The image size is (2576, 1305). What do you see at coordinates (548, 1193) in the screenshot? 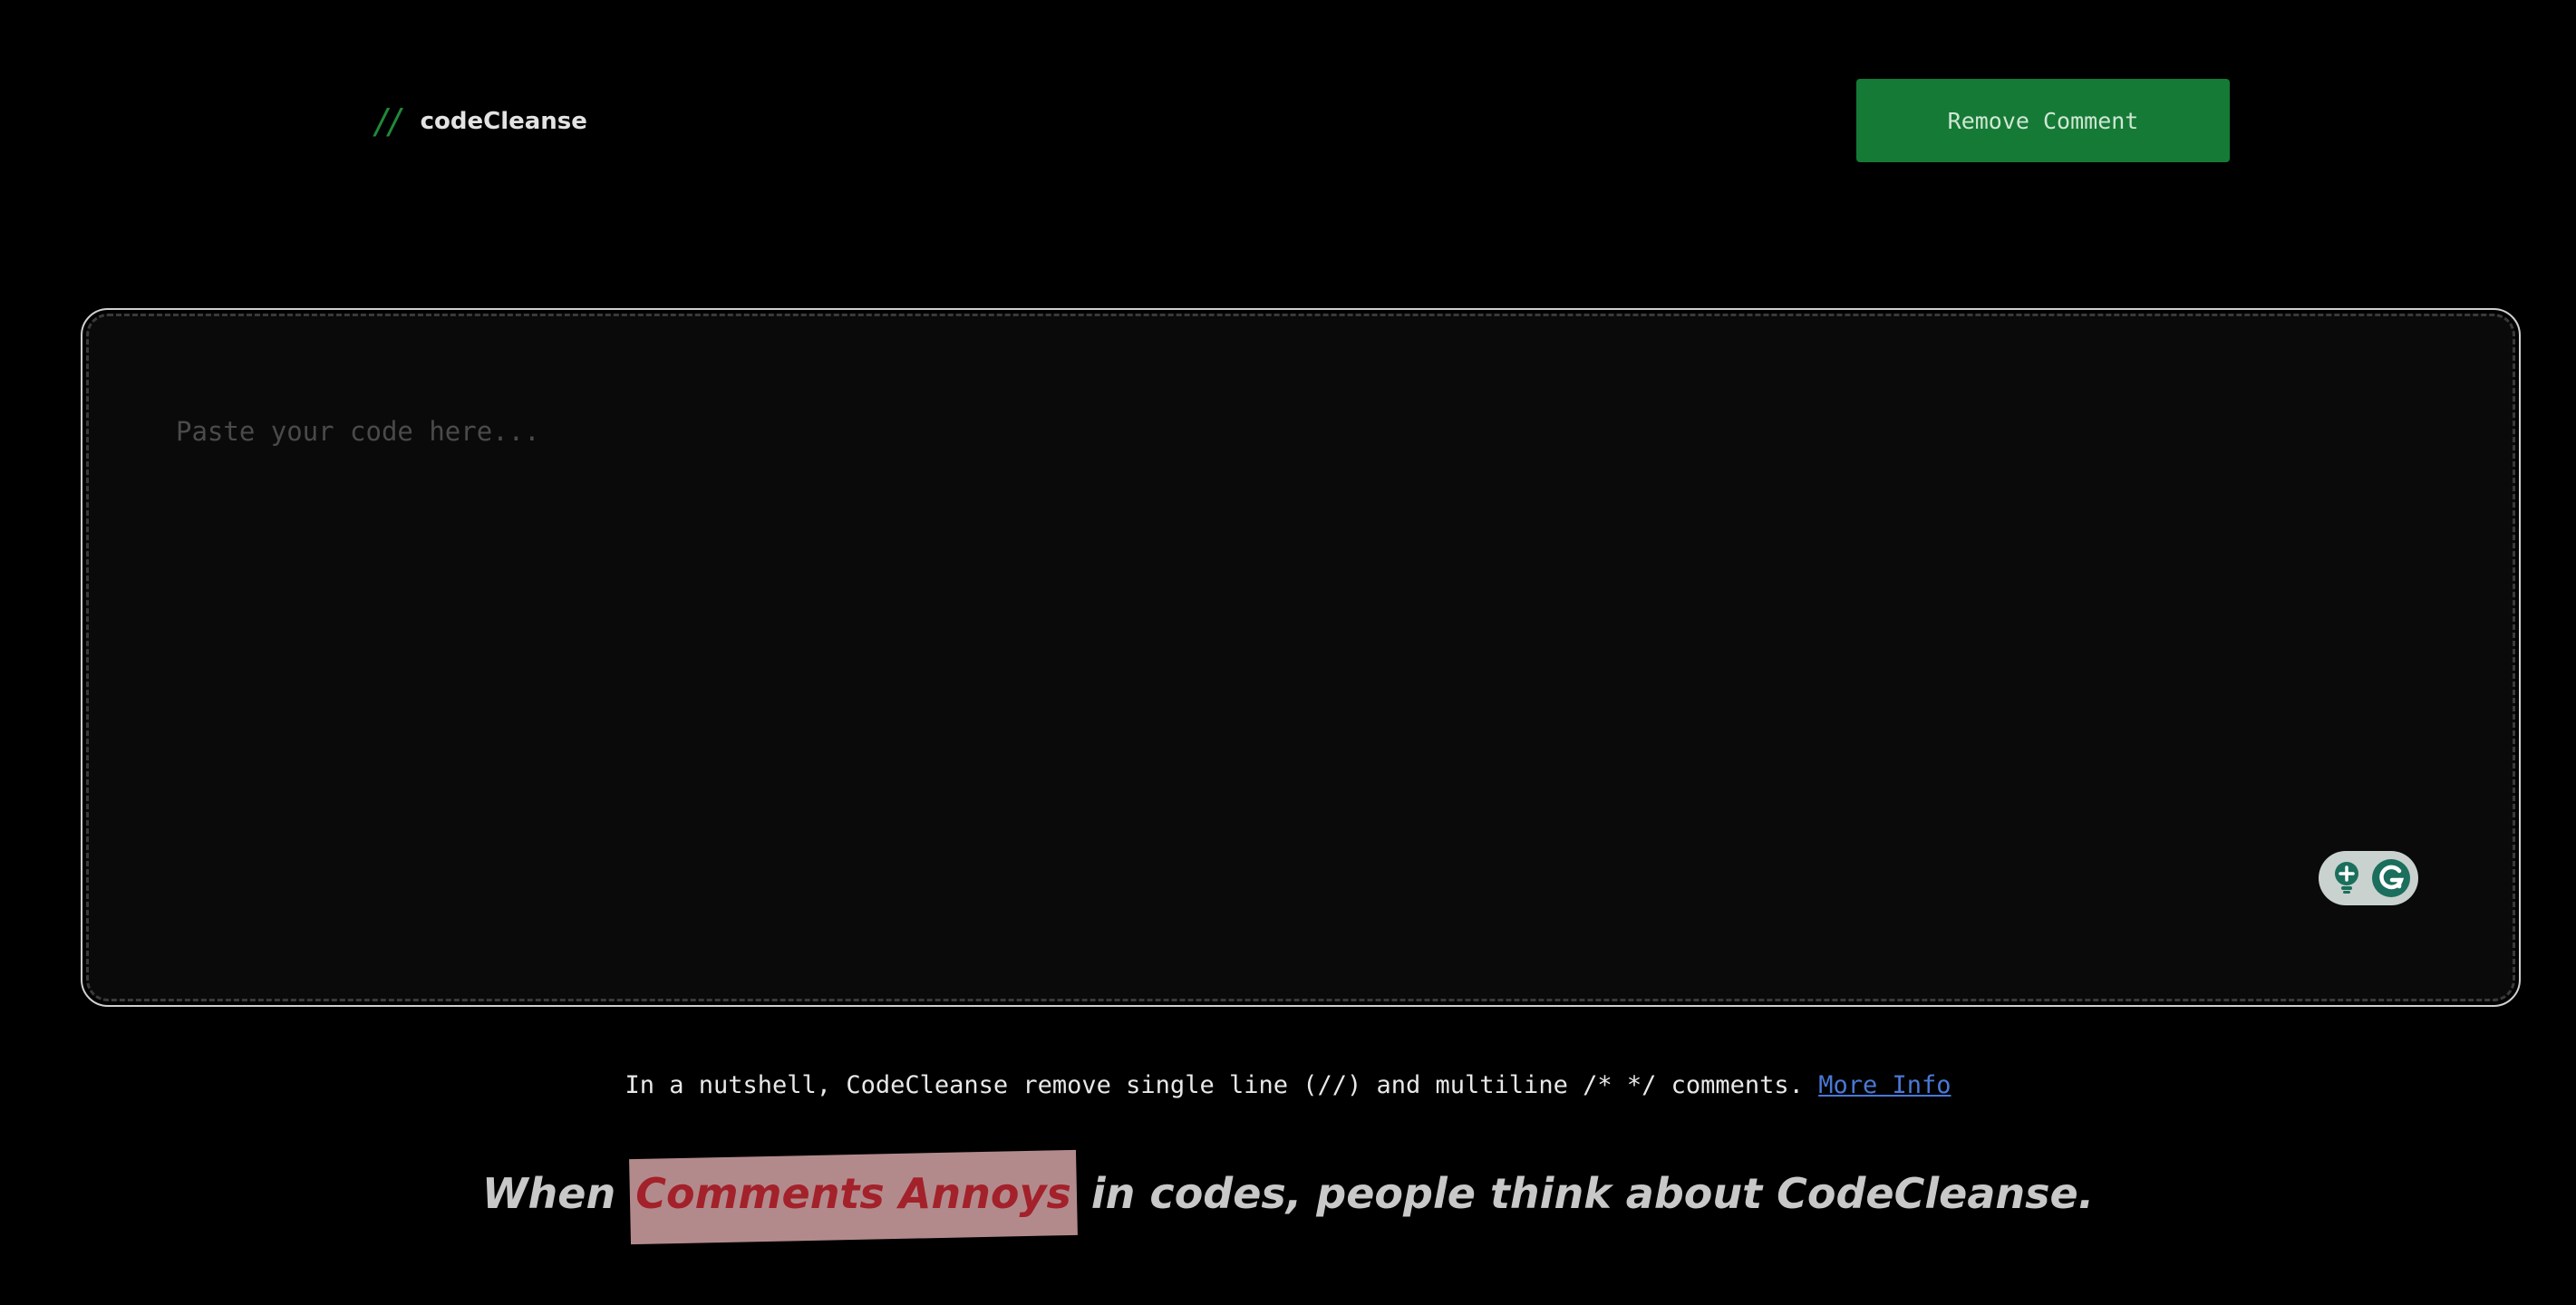
I see `tagline-before: When` at bounding box center [548, 1193].